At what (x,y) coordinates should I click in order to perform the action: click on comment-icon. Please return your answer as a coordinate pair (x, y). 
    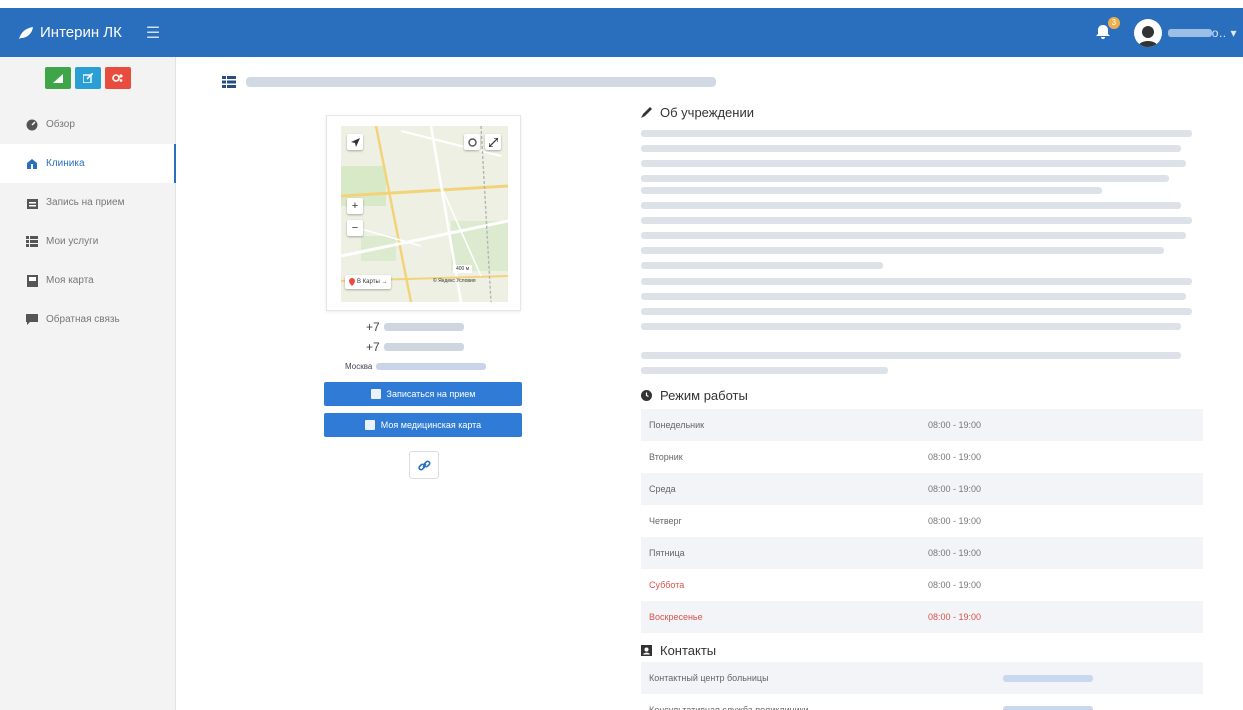
    Looking at the image, I should click on (32, 320).